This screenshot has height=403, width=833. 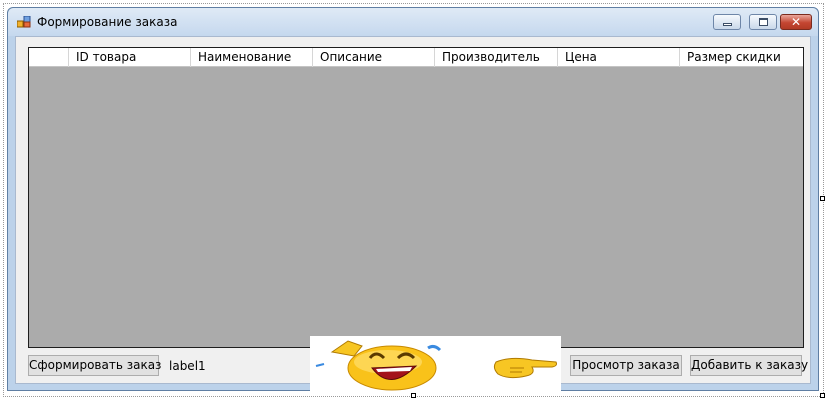 I want to click on add-to-order-button: Добавить к заказу, so click(x=749, y=365).